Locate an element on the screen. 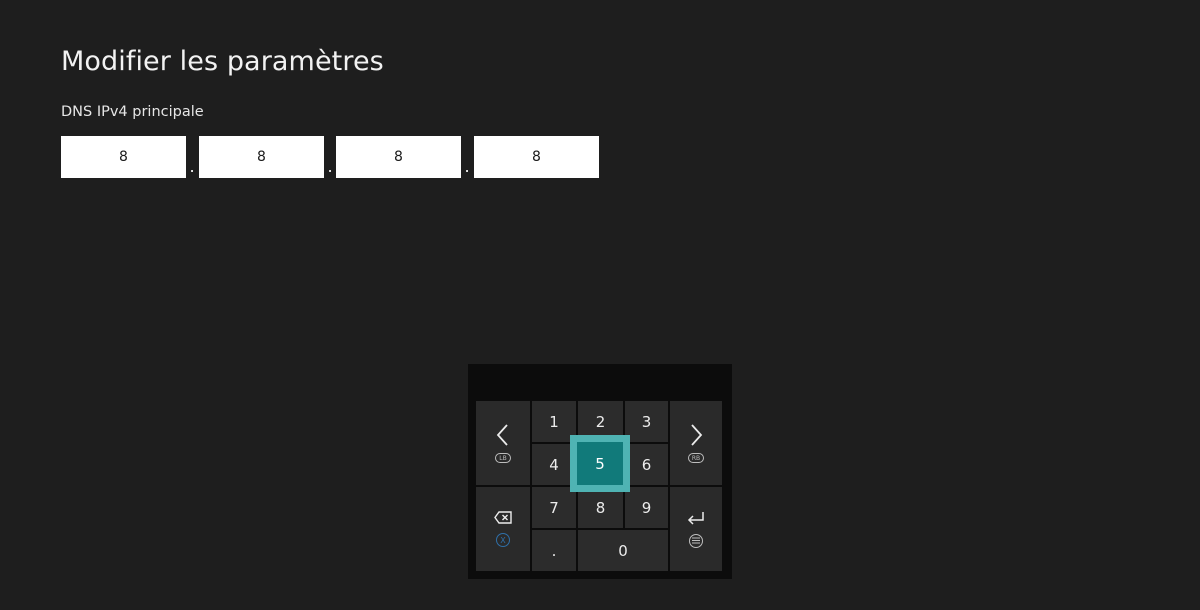  backspace-icon is located at coordinates (503, 517).